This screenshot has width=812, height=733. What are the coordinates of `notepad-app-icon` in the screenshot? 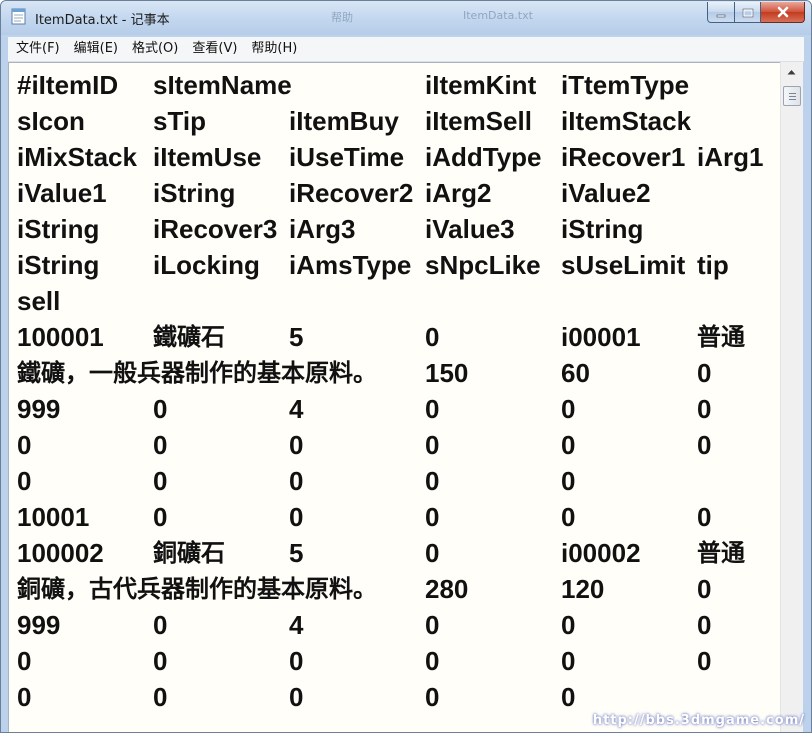 It's located at (19, 16).